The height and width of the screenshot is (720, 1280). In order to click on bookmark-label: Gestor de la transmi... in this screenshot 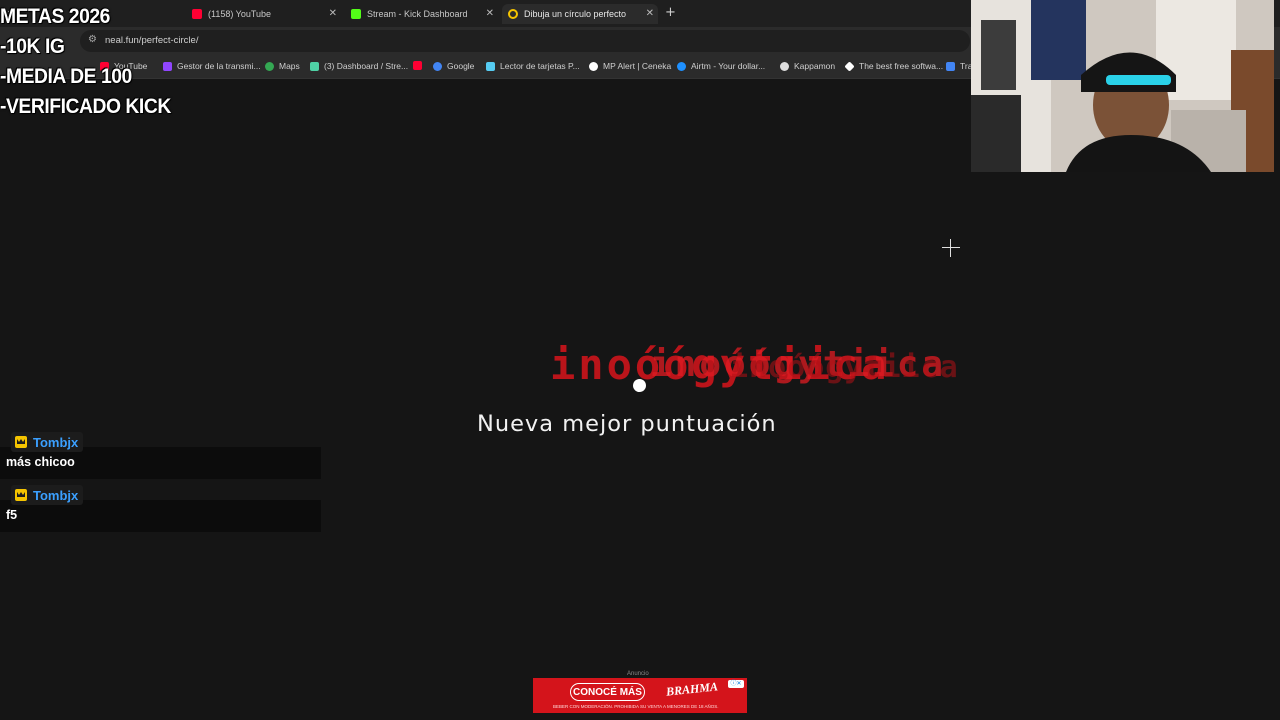, I will do `click(219, 66)`.